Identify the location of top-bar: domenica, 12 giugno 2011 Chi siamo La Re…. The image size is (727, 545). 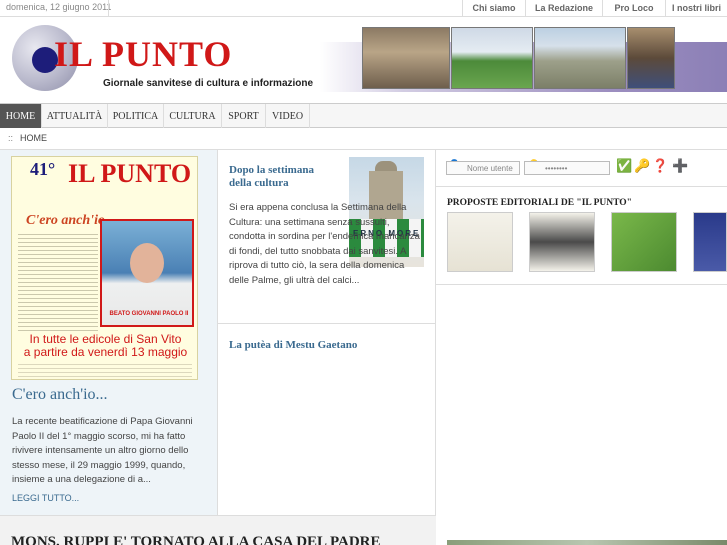
(363, 8).